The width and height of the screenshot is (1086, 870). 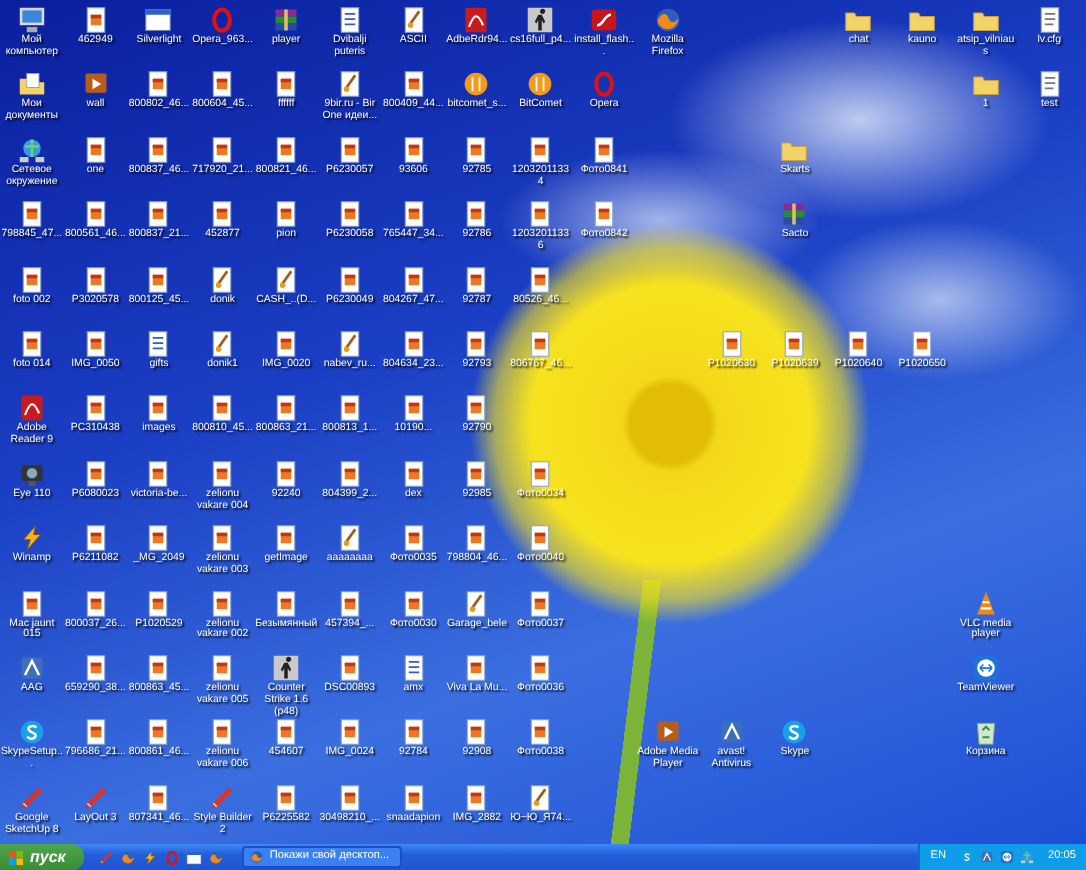 What do you see at coordinates (794, 214) in the screenshot?
I see `archive-icon` at bounding box center [794, 214].